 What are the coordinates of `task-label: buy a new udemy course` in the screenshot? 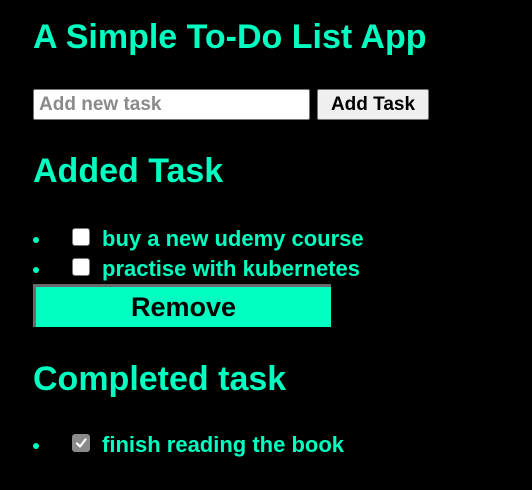 It's located at (233, 238).